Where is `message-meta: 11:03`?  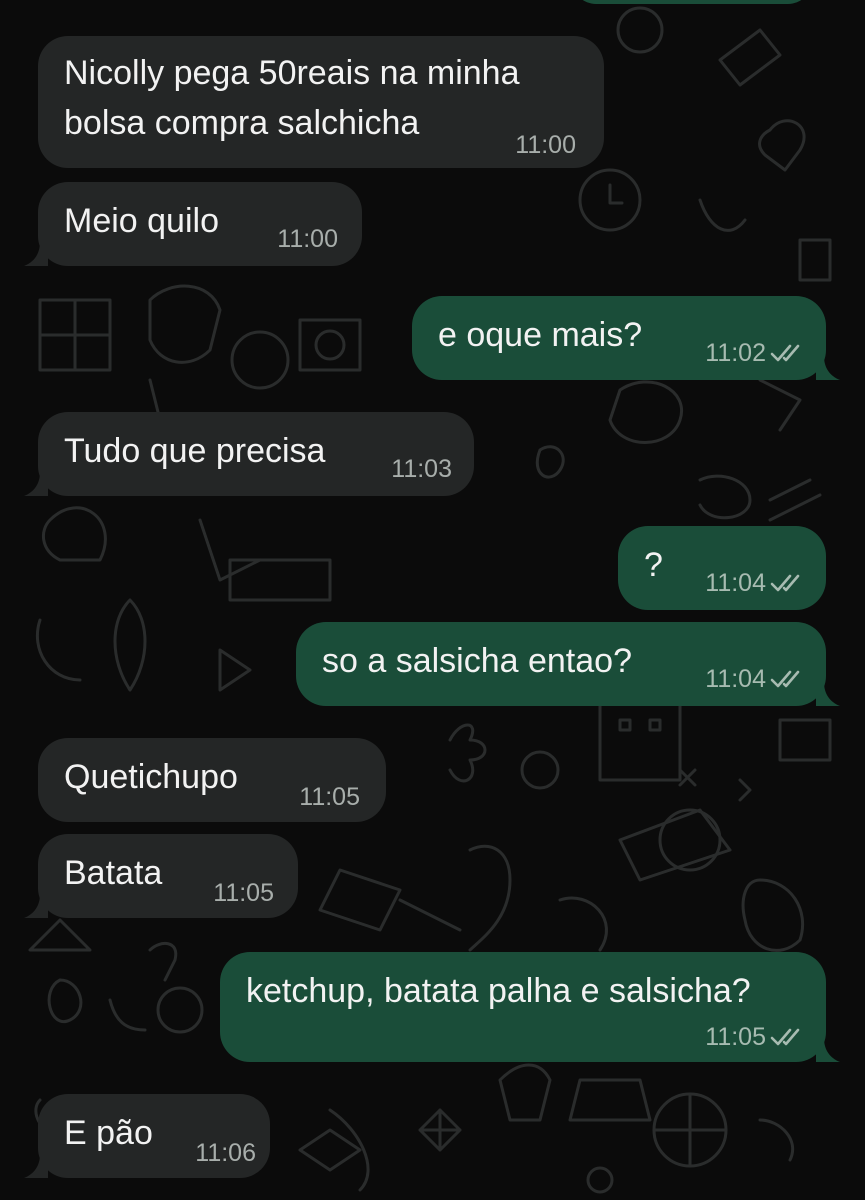
message-meta: 11:03 is located at coordinates (421, 469).